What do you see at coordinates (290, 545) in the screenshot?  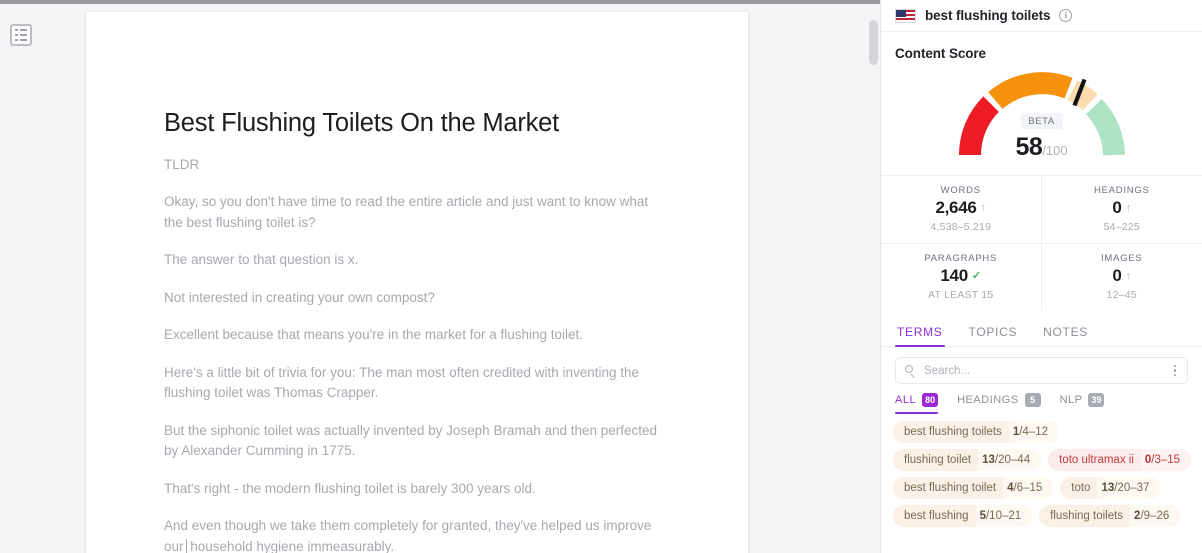 I see `paragraph-text-tail: household hygiene immeasurably.` at bounding box center [290, 545].